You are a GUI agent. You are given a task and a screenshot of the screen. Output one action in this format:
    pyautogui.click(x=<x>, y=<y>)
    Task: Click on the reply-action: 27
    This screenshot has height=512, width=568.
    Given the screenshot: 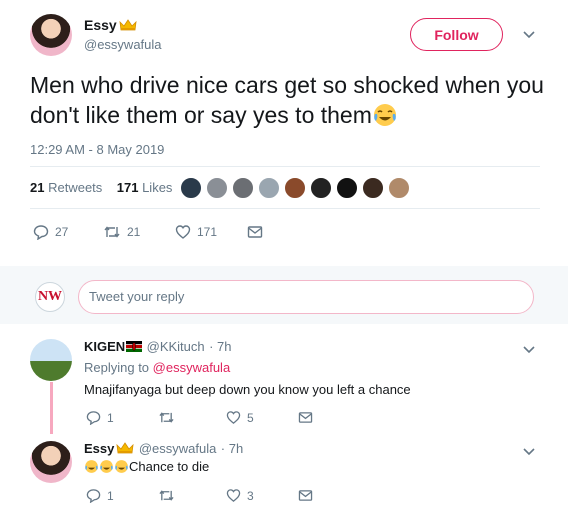 What is the action you would take?
    pyautogui.click(x=68, y=232)
    